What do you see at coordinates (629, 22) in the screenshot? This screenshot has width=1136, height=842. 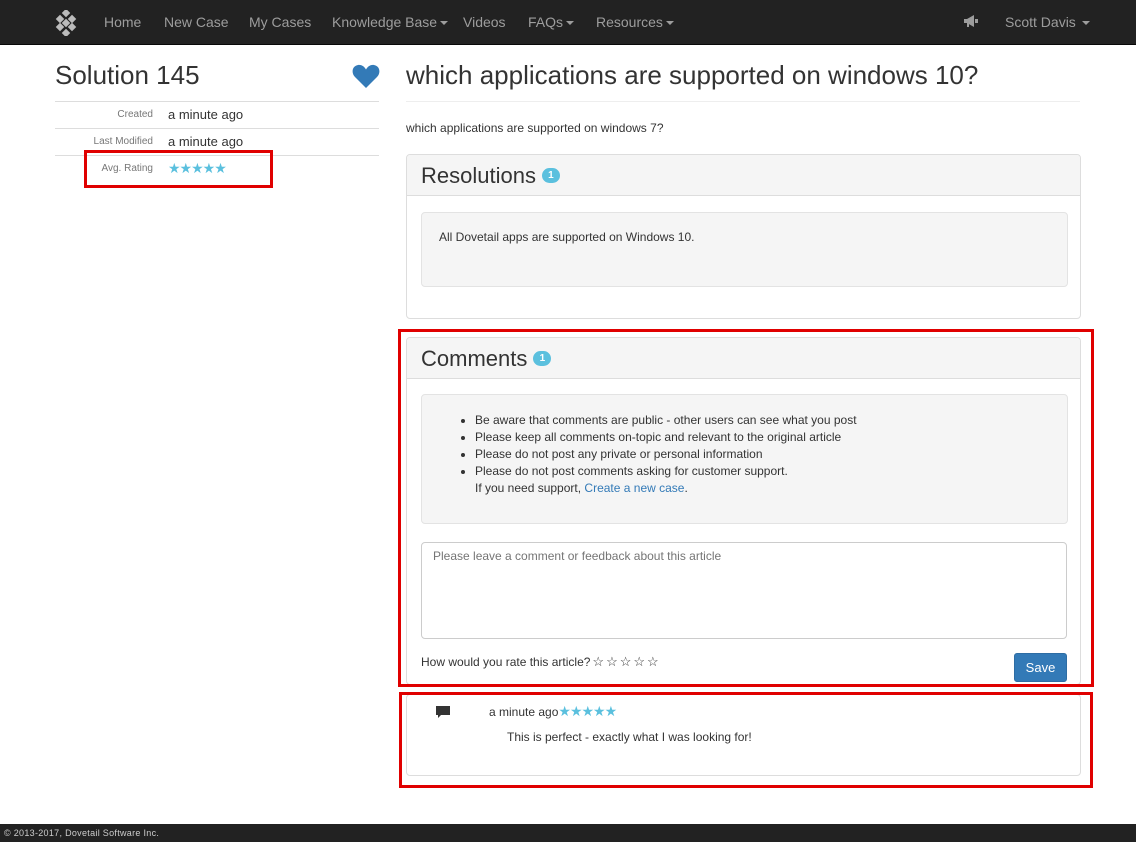 I see `nav-resources-label: Resources` at bounding box center [629, 22].